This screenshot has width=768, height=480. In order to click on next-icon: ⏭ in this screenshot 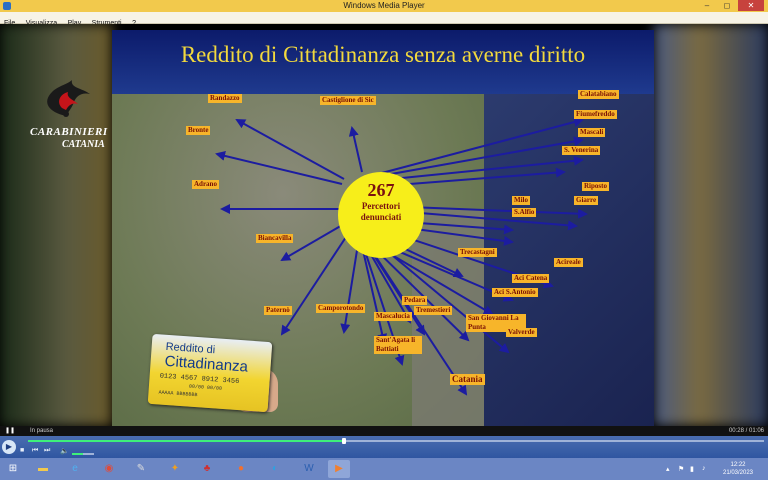, I will do `click(47, 451)`.